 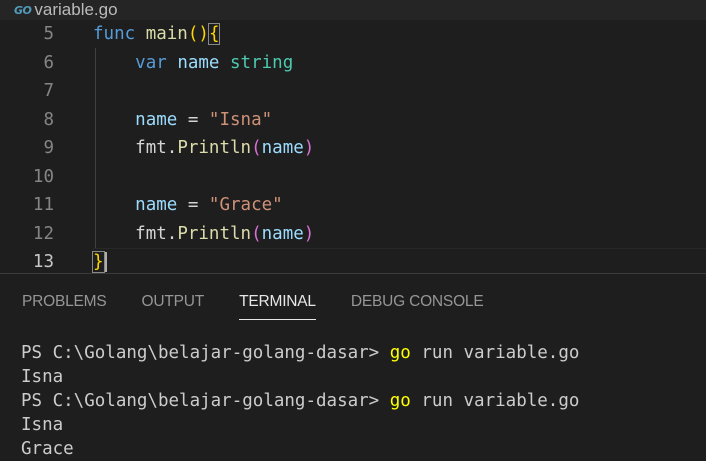 I want to click on editor-tab-bar: GO variable.go, so click(x=353, y=10).